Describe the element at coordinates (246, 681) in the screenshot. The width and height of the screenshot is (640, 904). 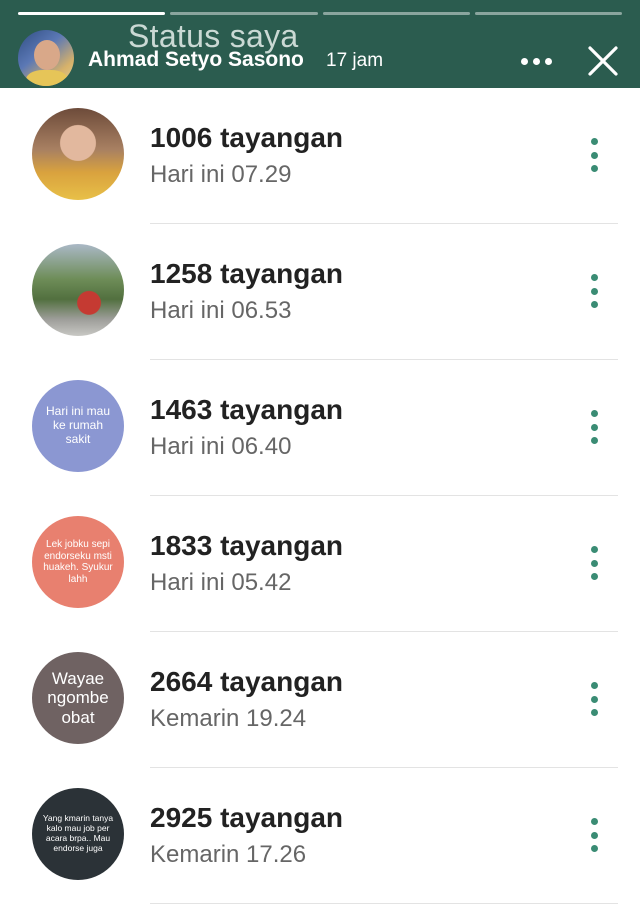
I see `view-count: 2664 tayangan` at that location.